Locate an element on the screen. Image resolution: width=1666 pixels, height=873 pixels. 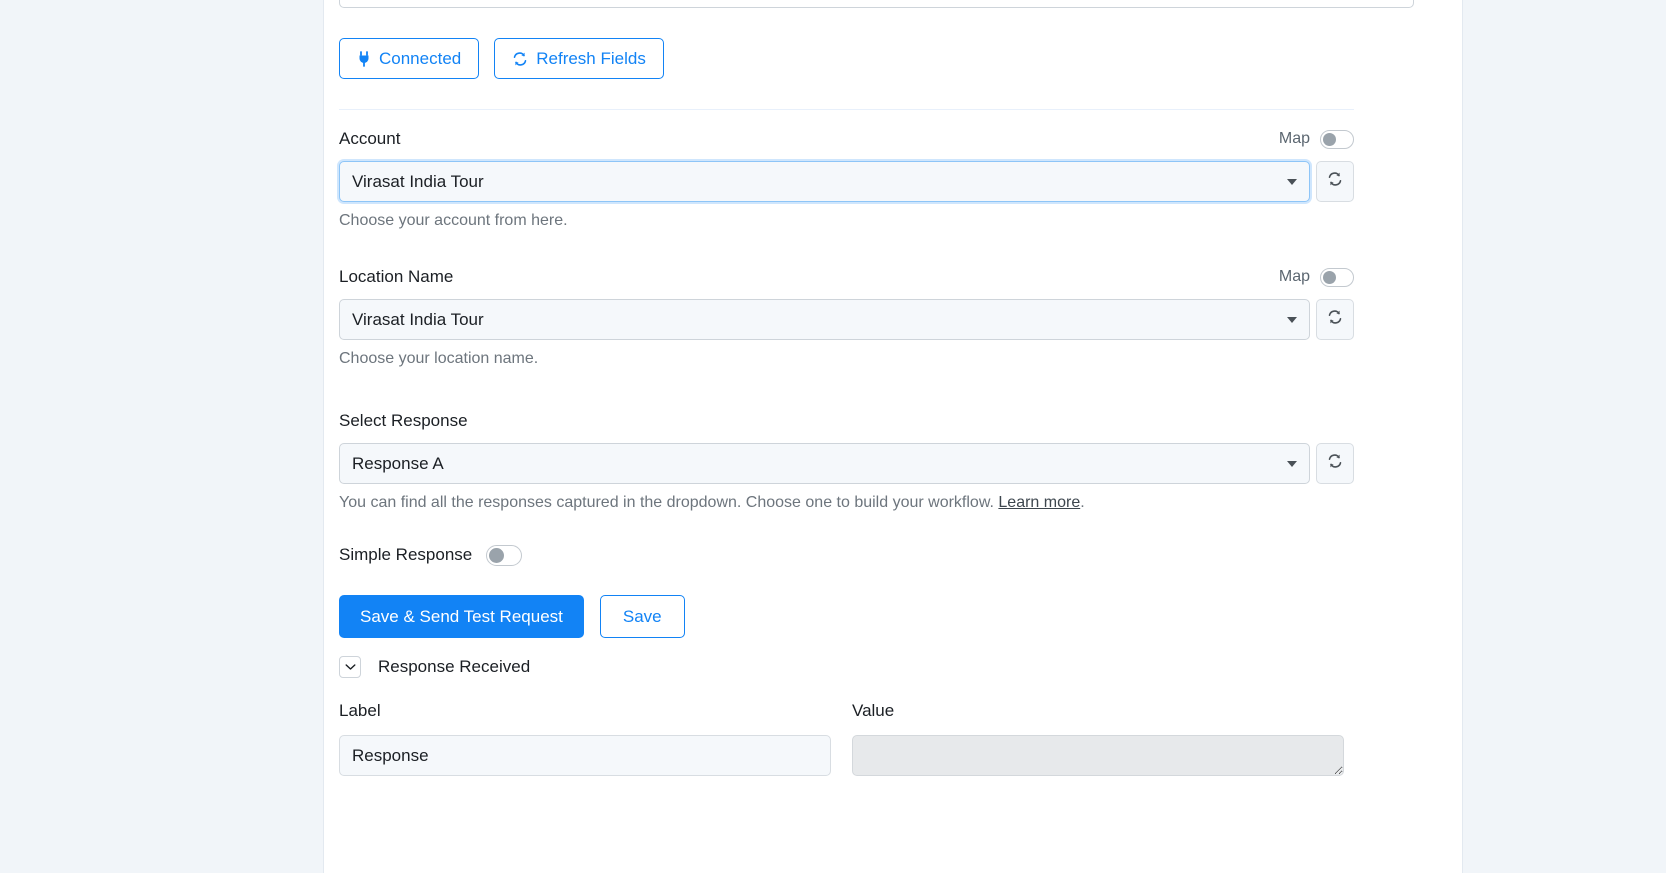
response-table-header: Label Value is located at coordinates (846, 711).